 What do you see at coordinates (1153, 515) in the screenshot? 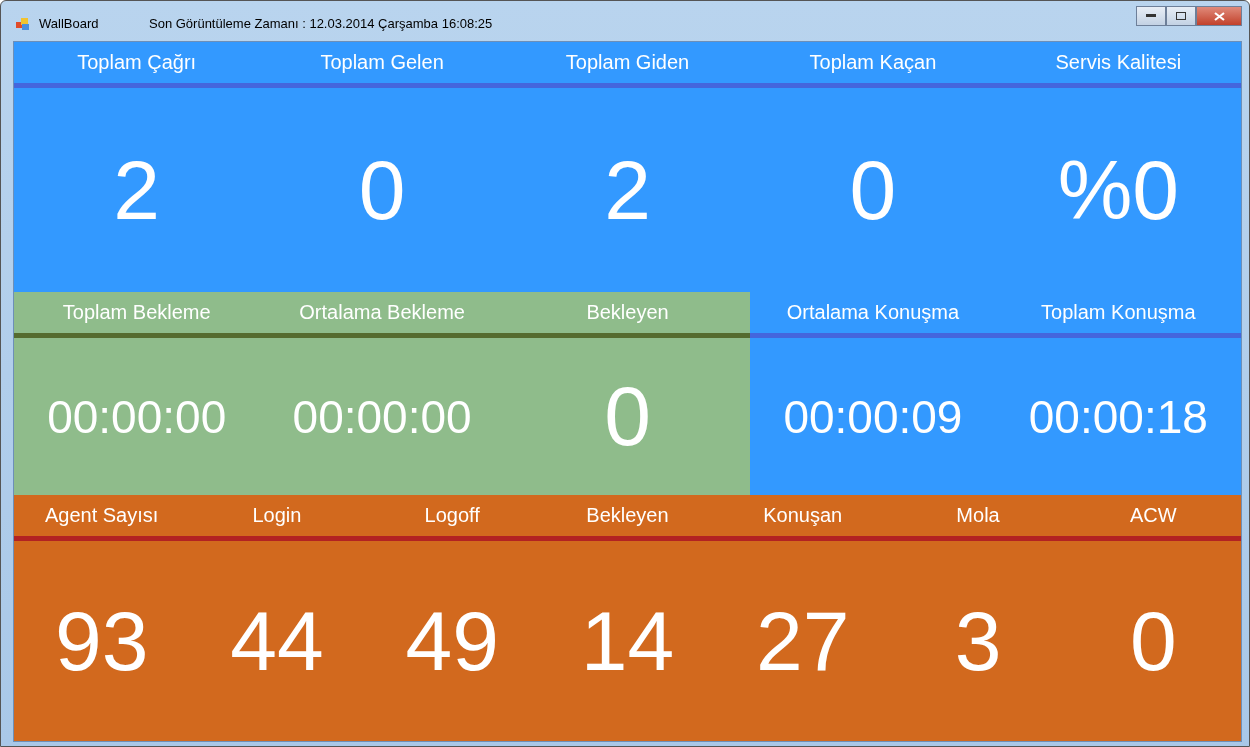
I see `stat-label: ACW` at bounding box center [1153, 515].